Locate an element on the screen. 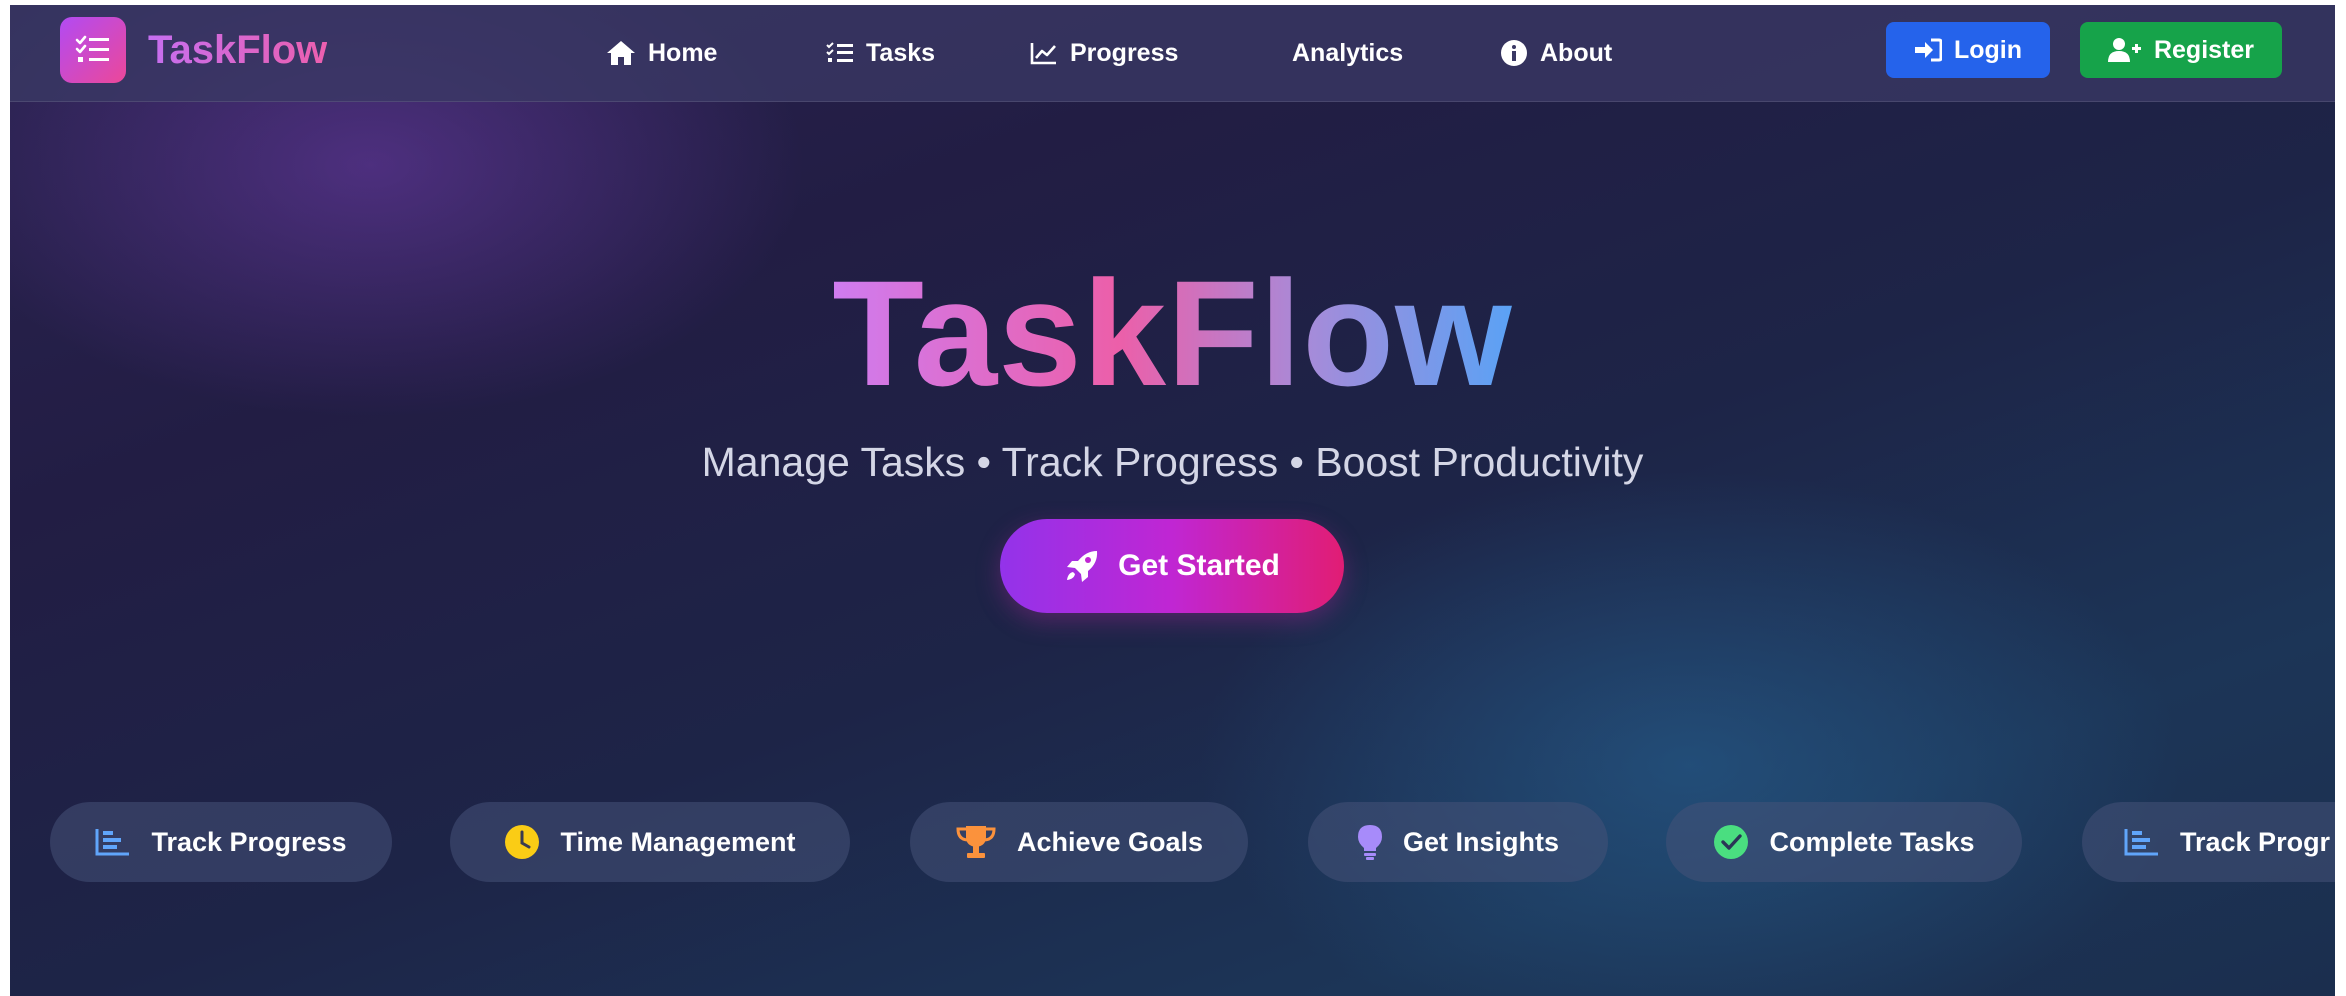  login-label: Login is located at coordinates (1988, 49).